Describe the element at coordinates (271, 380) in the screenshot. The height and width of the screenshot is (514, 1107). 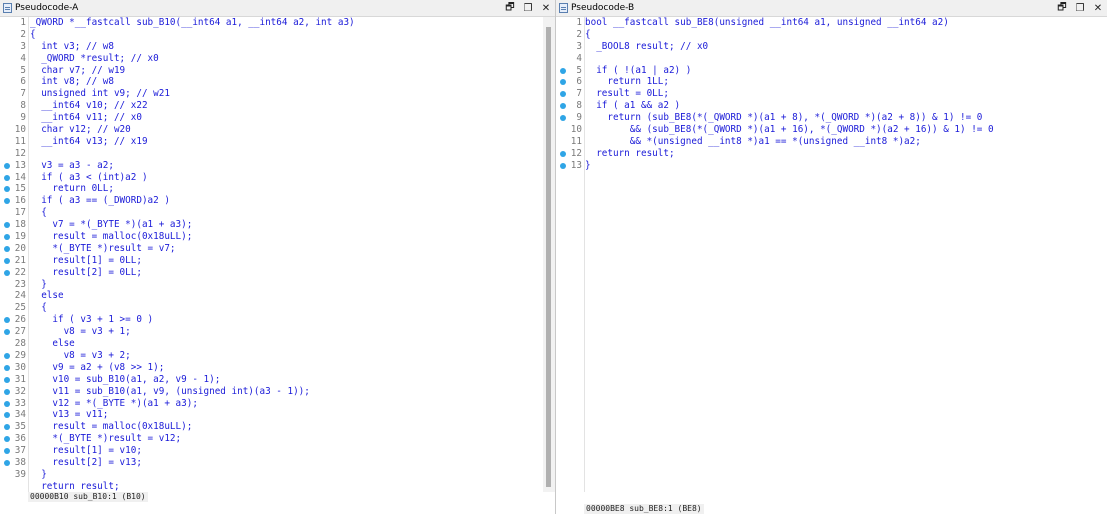
I see `code-line: 31 v10 = sub_B10(a1, a2, v9 - 1);` at that location.